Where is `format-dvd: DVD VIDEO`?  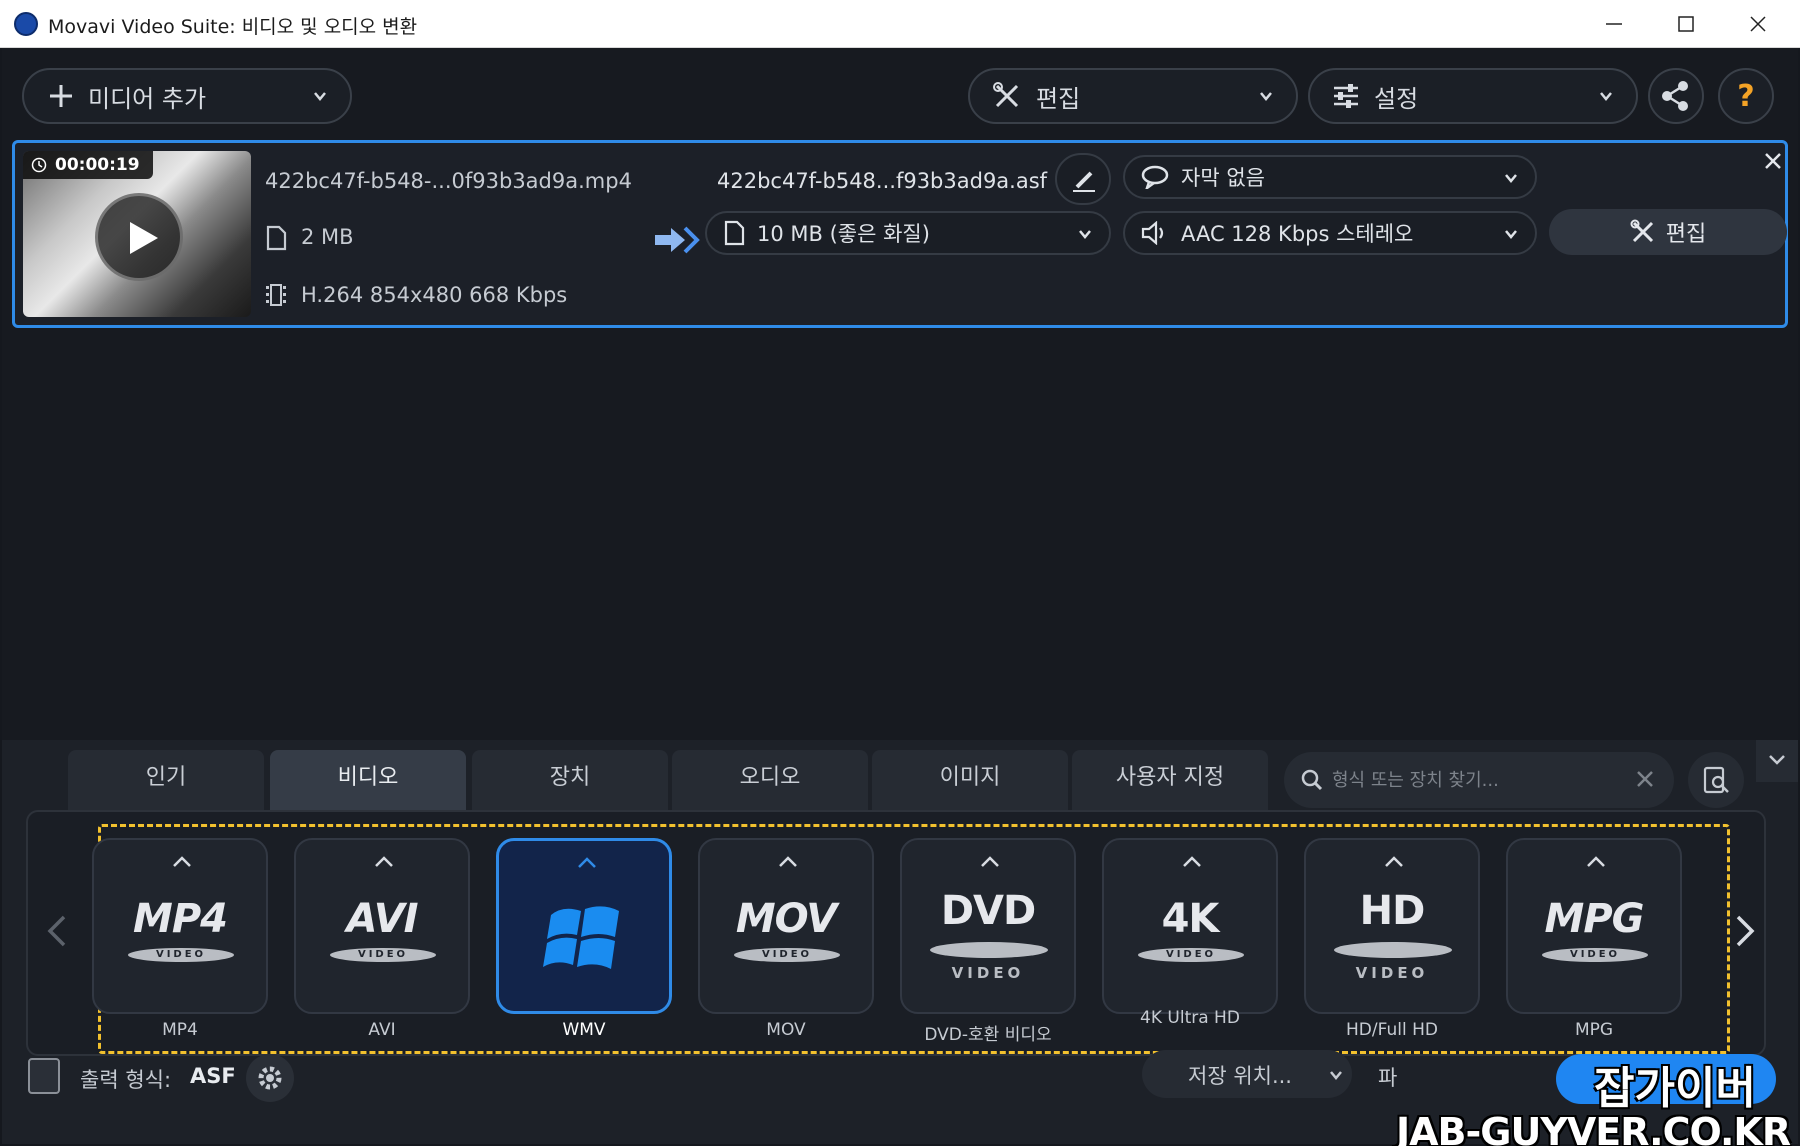
format-dvd: DVD VIDEO is located at coordinates (988, 926).